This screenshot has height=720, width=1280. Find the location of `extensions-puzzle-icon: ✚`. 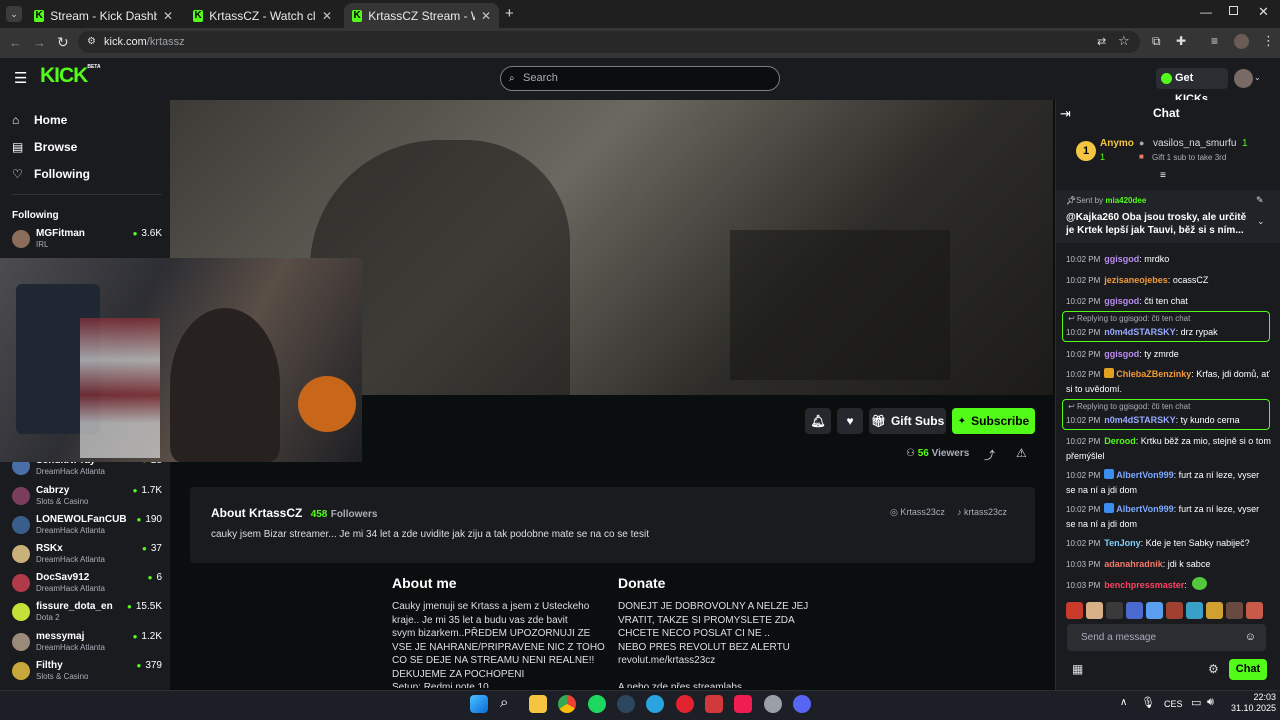

extensions-puzzle-icon: ✚ is located at coordinates (1181, 41).